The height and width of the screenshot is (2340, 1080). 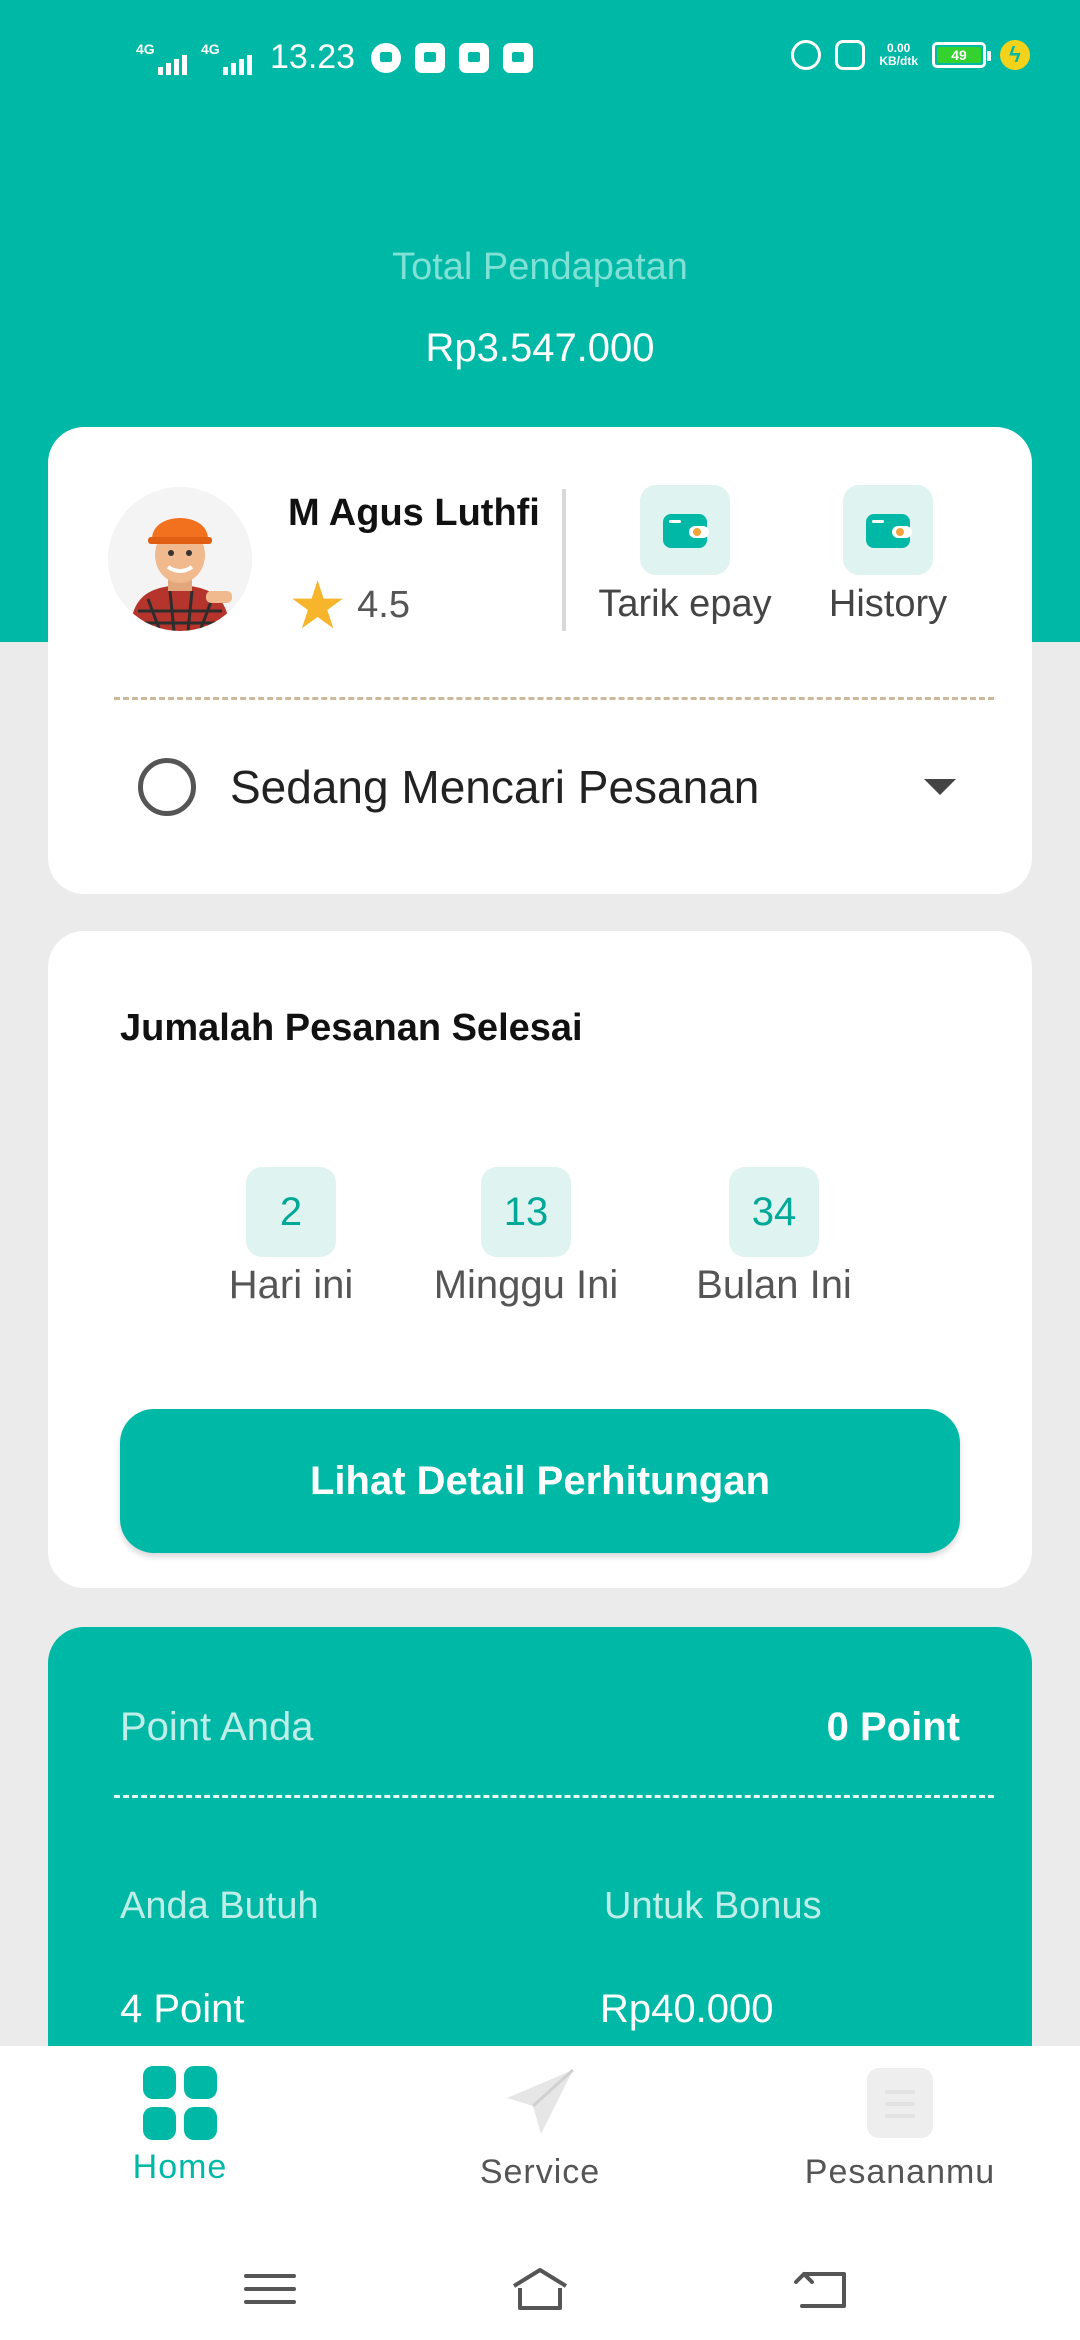 I want to click on total-earnings-label: Total Pendapatan, so click(x=540, y=267).